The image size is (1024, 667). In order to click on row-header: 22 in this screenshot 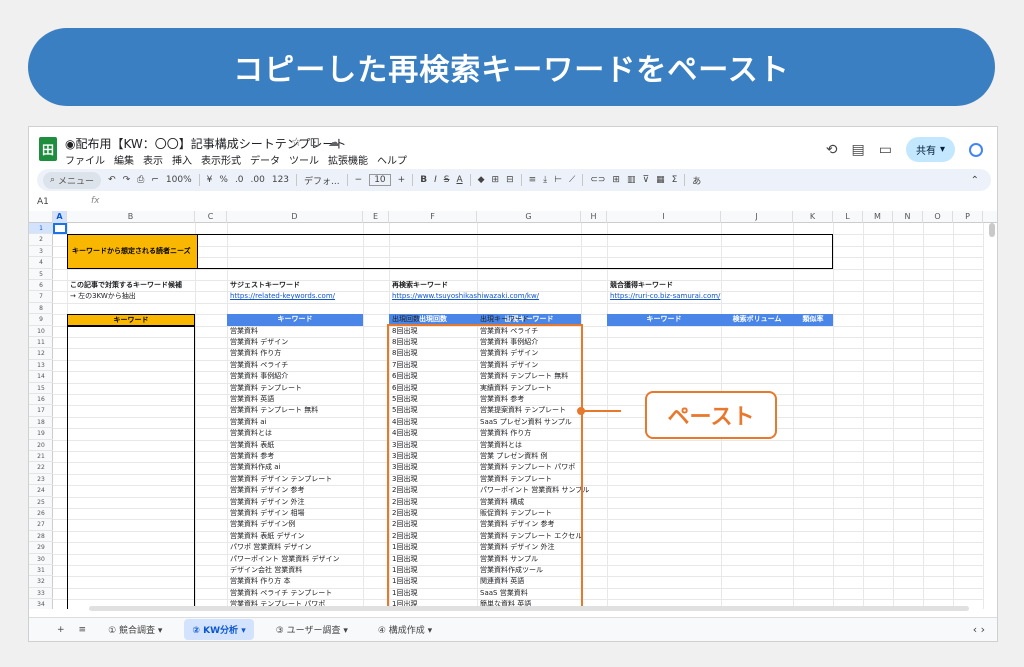, I will do `click(41, 468)`.